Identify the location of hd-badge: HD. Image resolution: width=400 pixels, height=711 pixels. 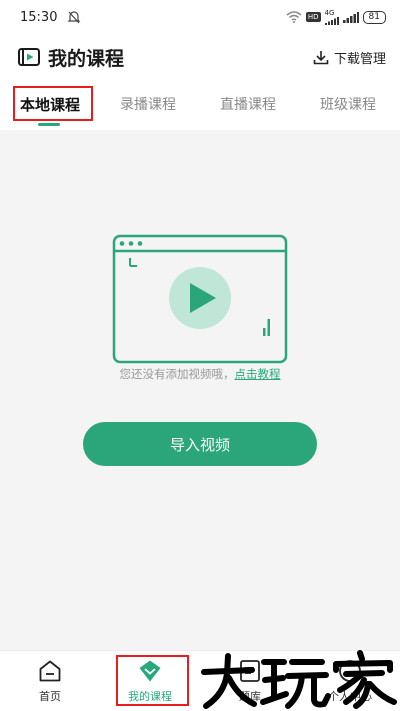
(313, 17).